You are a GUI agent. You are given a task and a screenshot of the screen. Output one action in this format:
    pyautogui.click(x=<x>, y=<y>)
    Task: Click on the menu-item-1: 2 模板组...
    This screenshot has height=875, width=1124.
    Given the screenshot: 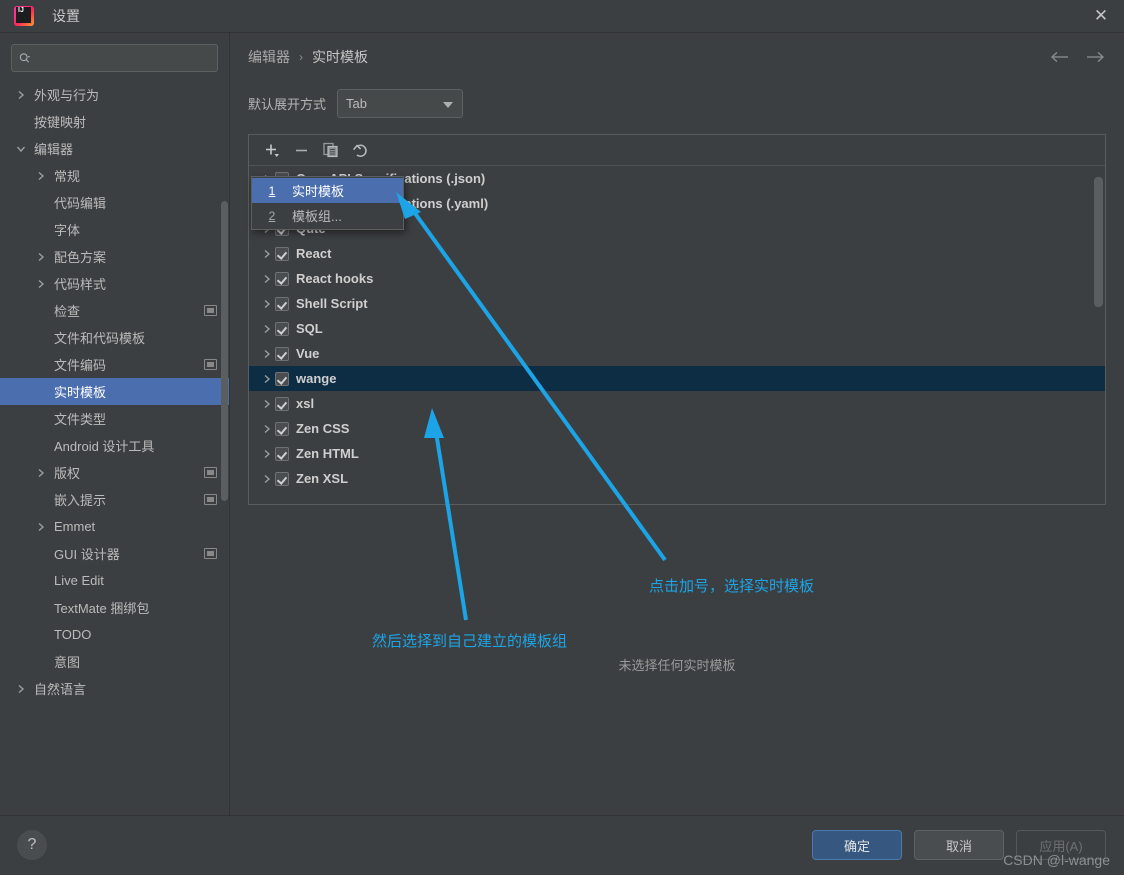 What is the action you would take?
    pyautogui.click(x=327, y=215)
    